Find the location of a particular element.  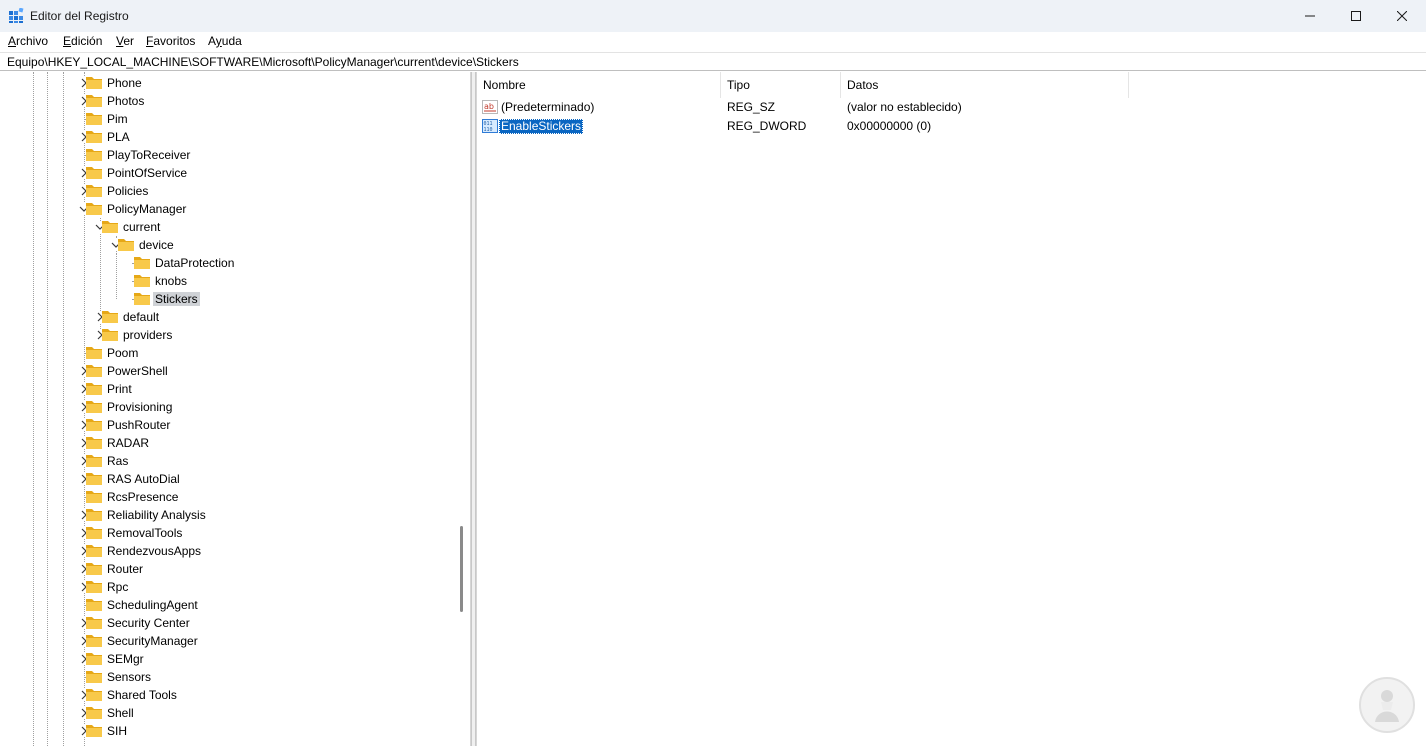

tree-item: Pim is located at coordinates (230, 119).